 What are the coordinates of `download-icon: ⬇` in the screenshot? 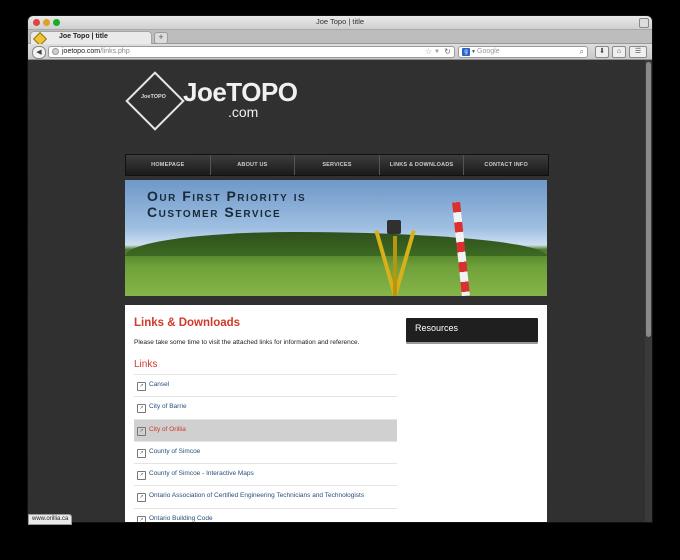 It's located at (602, 51).